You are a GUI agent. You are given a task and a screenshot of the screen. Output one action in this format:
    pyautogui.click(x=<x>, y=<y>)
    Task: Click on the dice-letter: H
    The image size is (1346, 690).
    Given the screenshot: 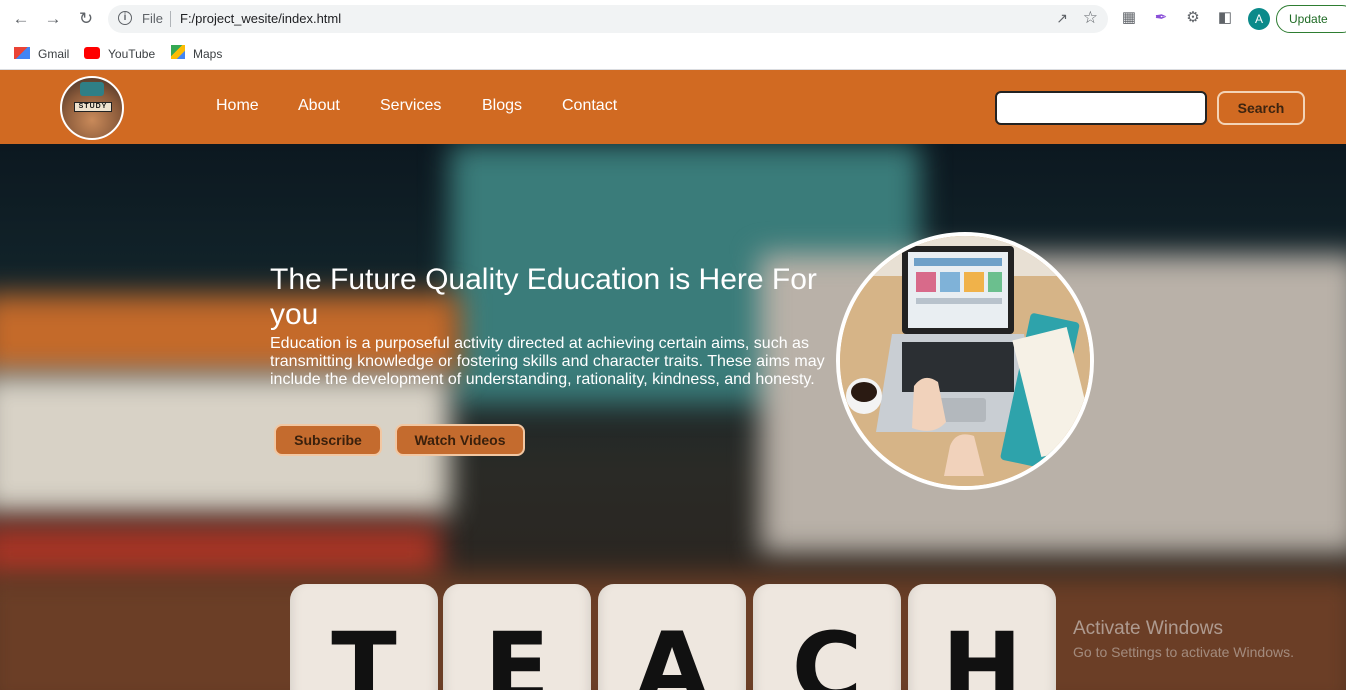 What is the action you would take?
    pyautogui.click(x=982, y=651)
    